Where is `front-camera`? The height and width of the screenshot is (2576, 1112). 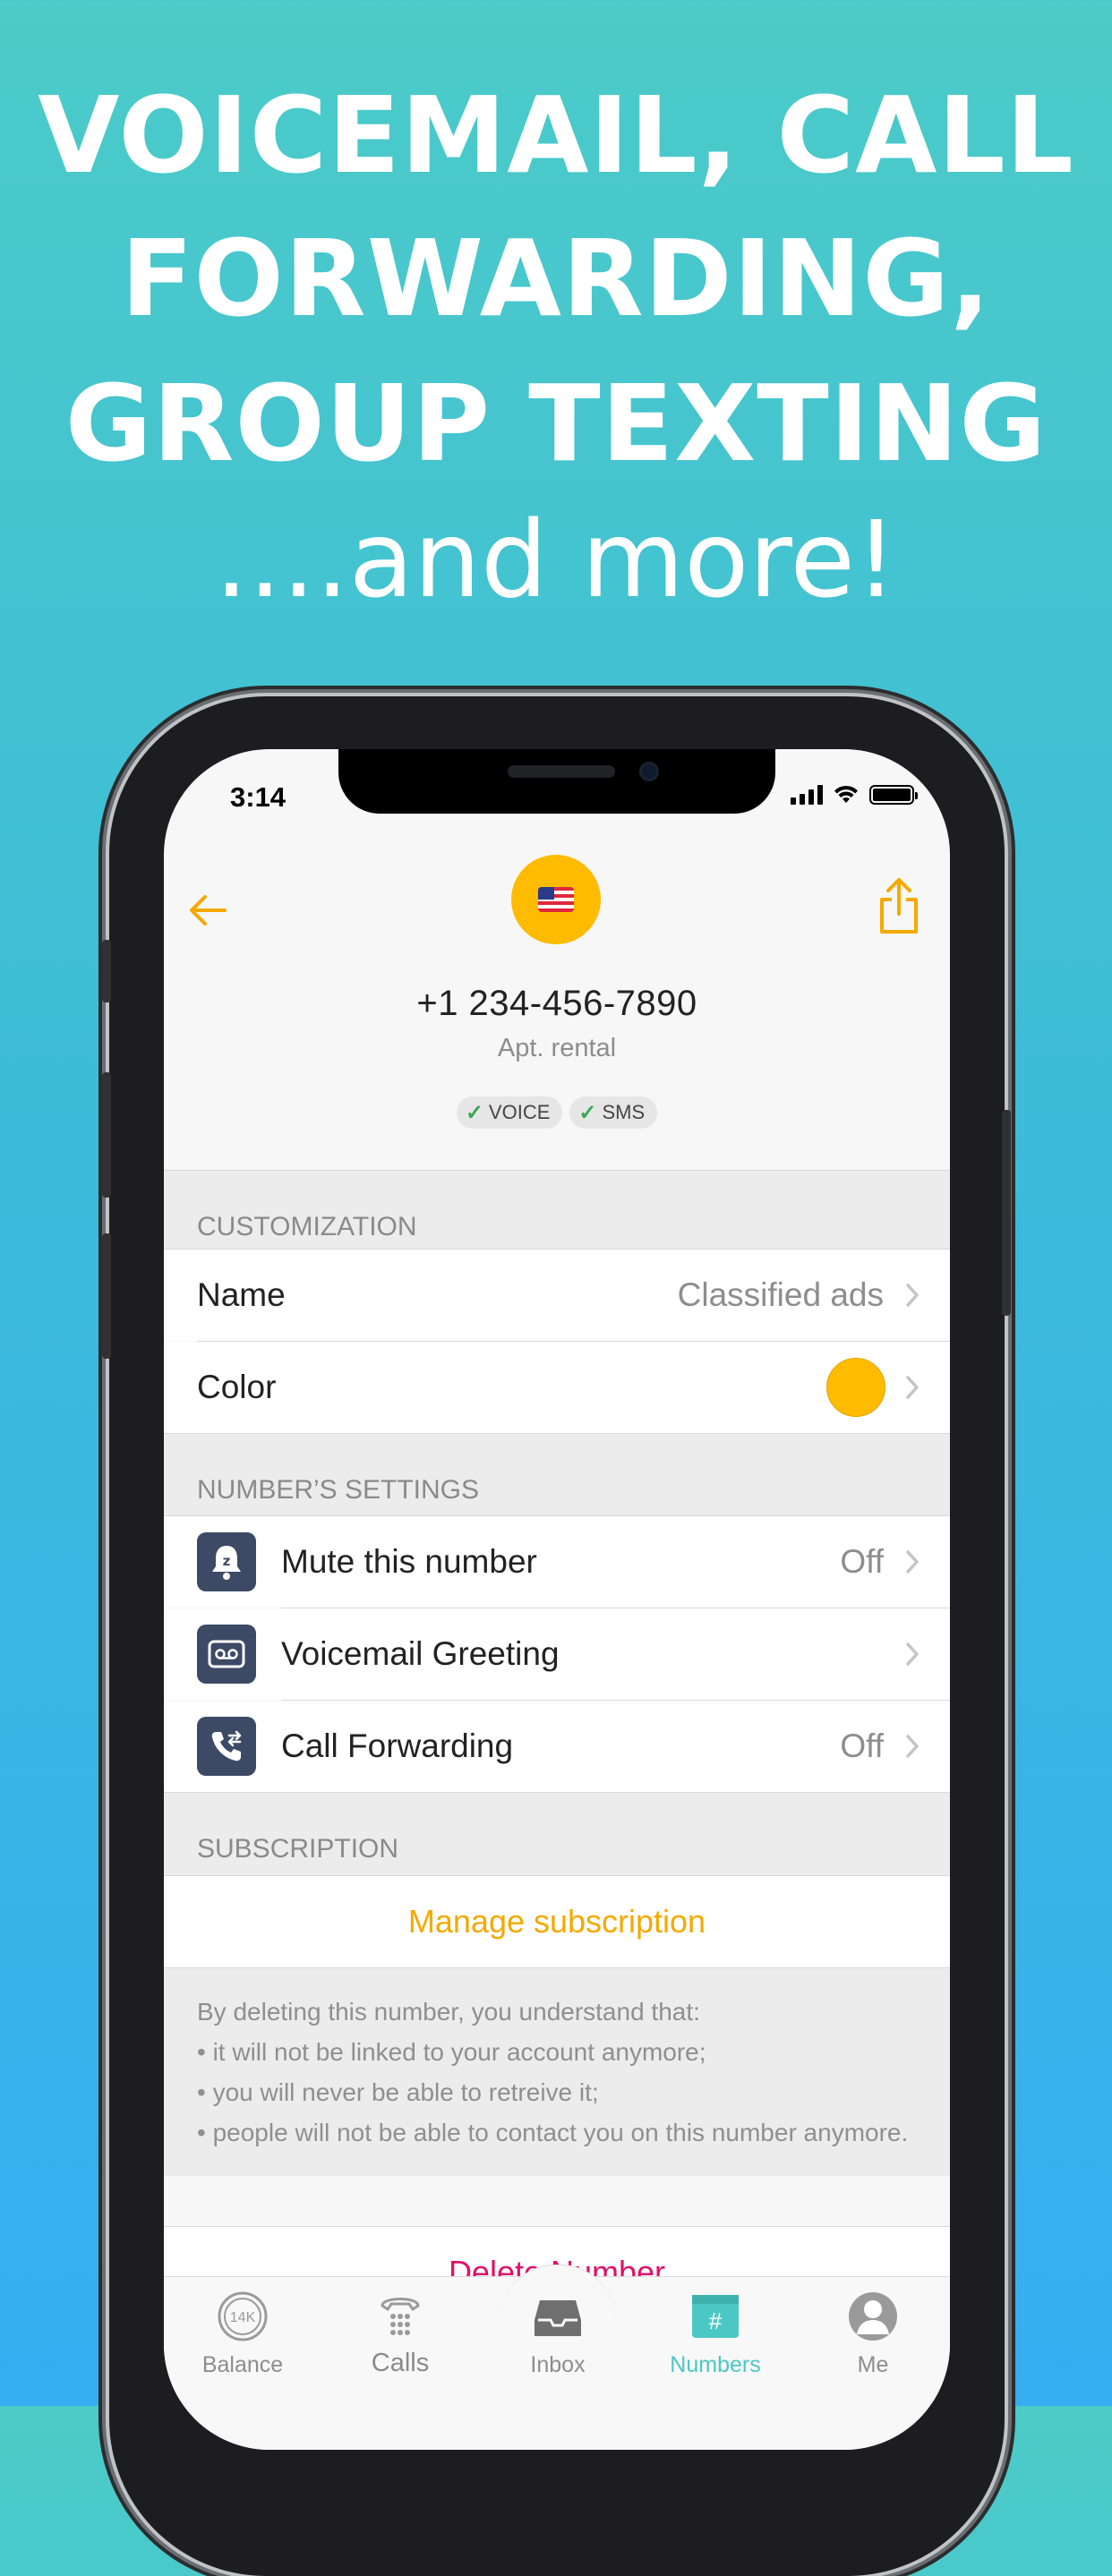 front-camera is located at coordinates (649, 771).